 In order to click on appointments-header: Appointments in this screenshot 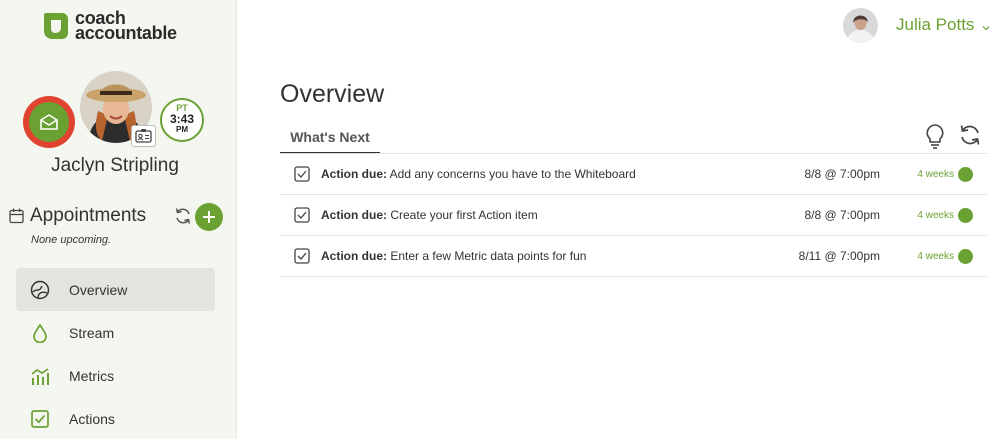, I will do `click(77, 216)`.